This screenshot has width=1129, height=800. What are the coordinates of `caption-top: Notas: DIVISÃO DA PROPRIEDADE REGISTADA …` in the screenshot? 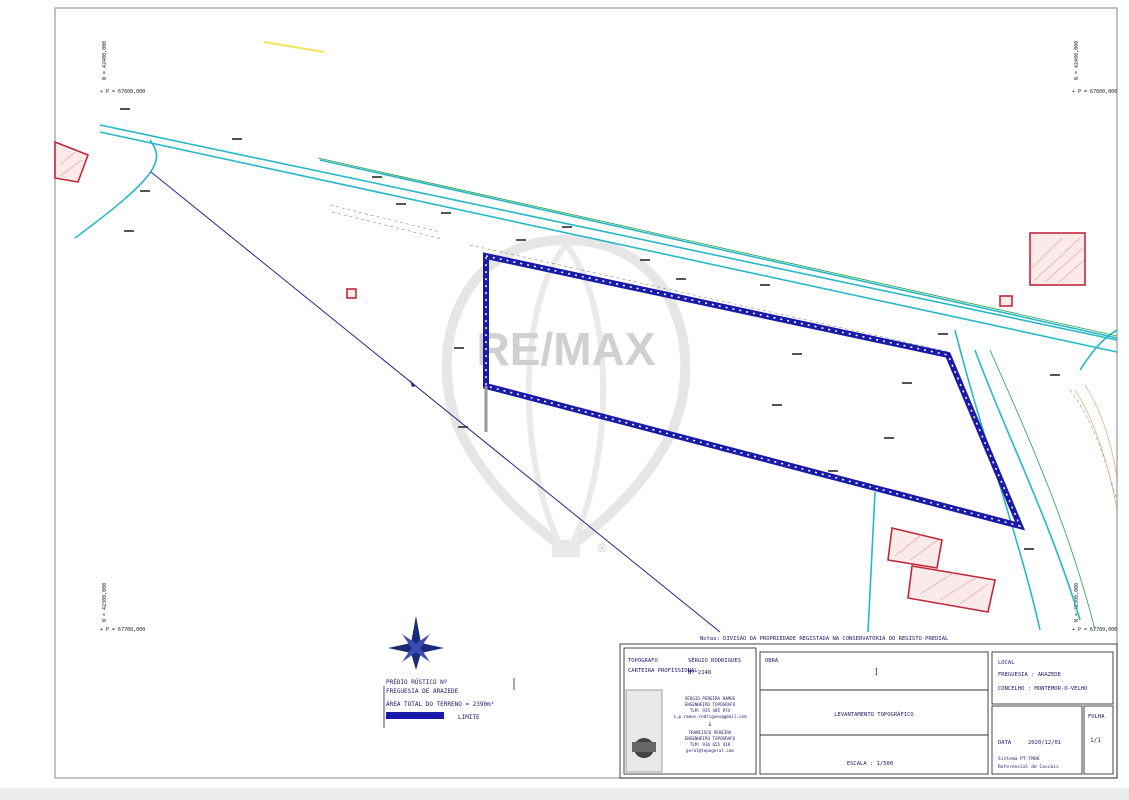 It's located at (824, 638).